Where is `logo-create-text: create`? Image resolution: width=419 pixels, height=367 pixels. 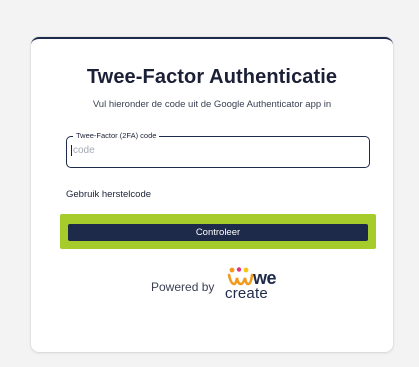
logo-create-text: create is located at coordinates (246, 293).